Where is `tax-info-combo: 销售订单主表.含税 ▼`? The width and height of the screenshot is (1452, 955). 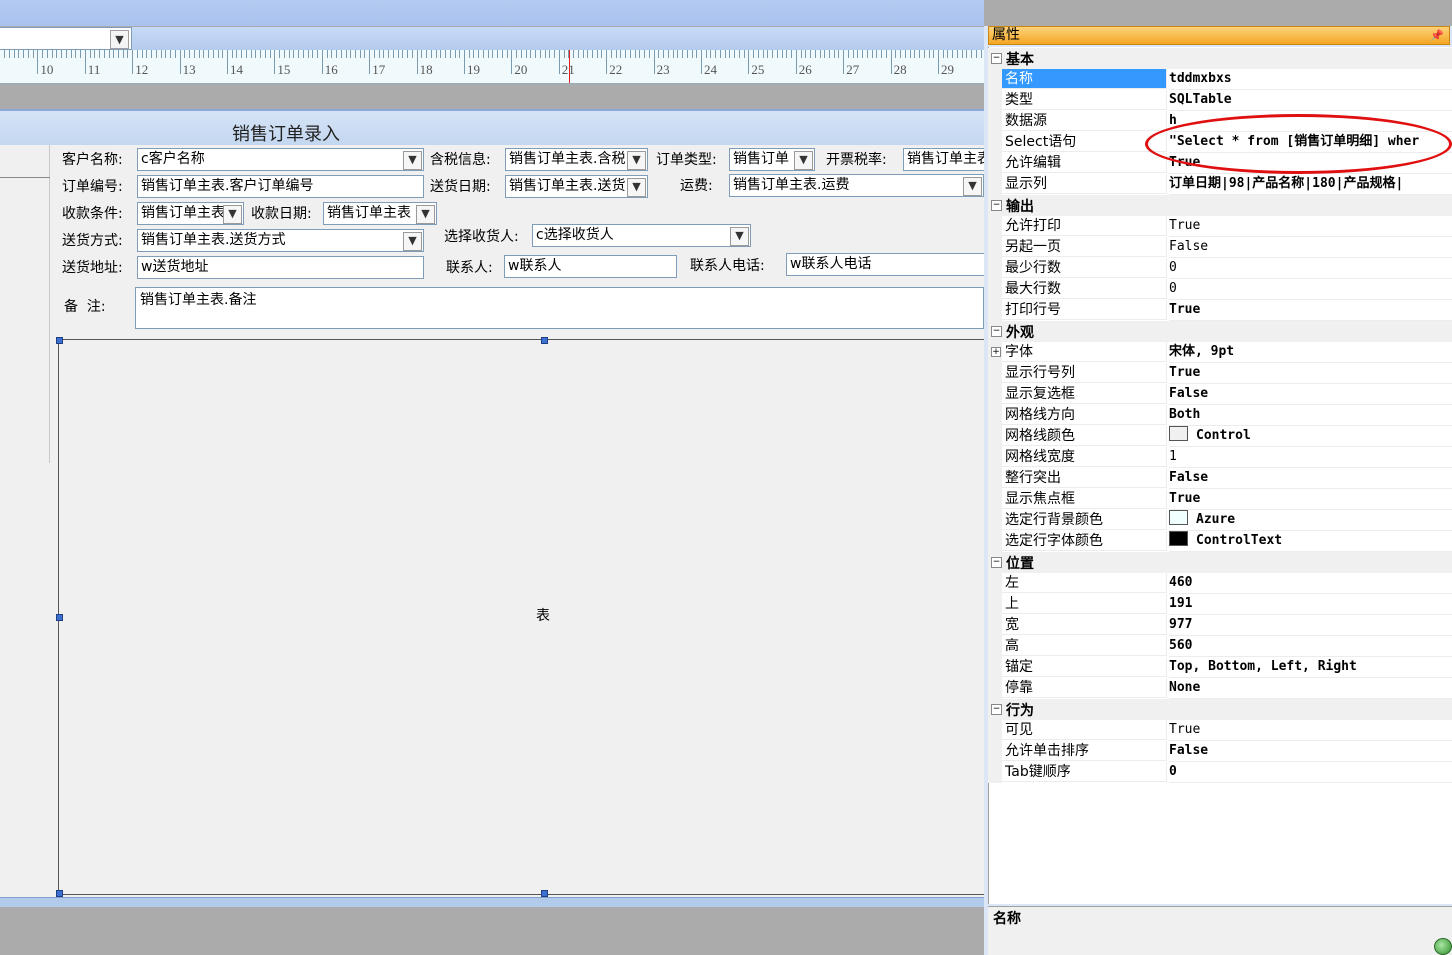
tax-info-combo: 销售订单主表.含税 ▼ is located at coordinates (576, 159).